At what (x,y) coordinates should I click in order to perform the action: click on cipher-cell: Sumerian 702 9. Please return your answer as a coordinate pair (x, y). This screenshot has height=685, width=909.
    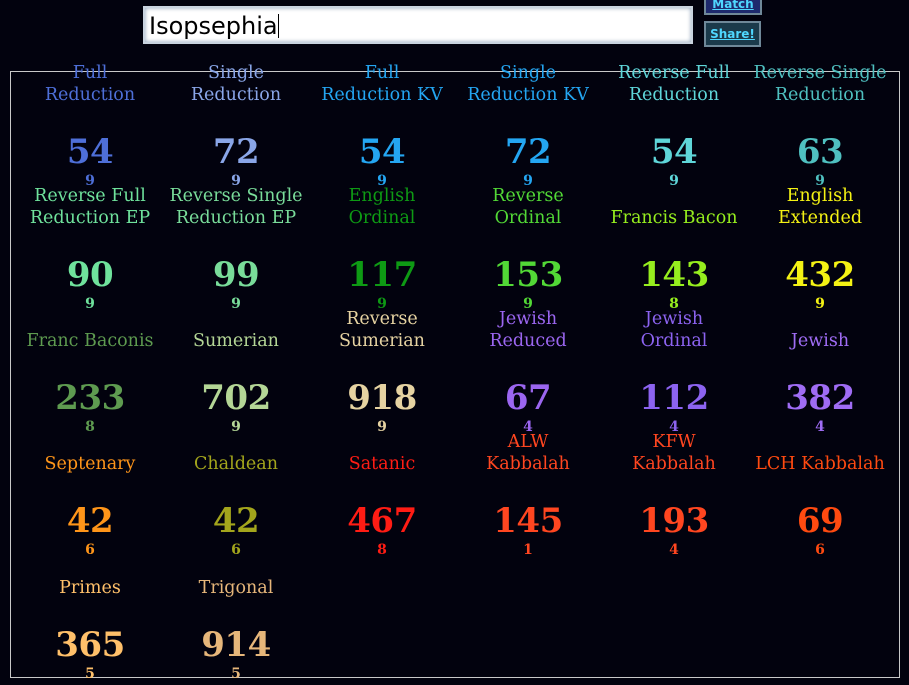
    Looking at the image, I should click on (236, 384).